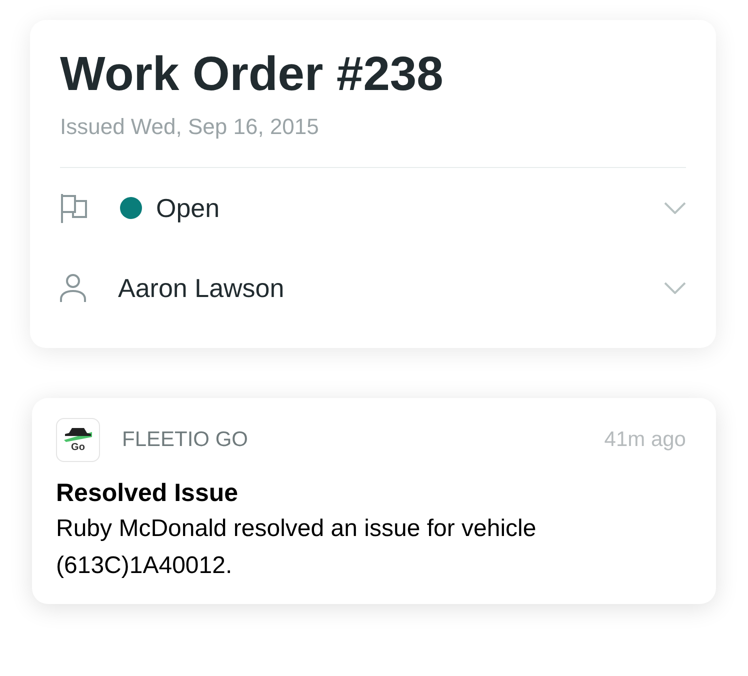 This screenshot has width=748, height=676. I want to click on status-dropdown: Open, so click(373, 208).